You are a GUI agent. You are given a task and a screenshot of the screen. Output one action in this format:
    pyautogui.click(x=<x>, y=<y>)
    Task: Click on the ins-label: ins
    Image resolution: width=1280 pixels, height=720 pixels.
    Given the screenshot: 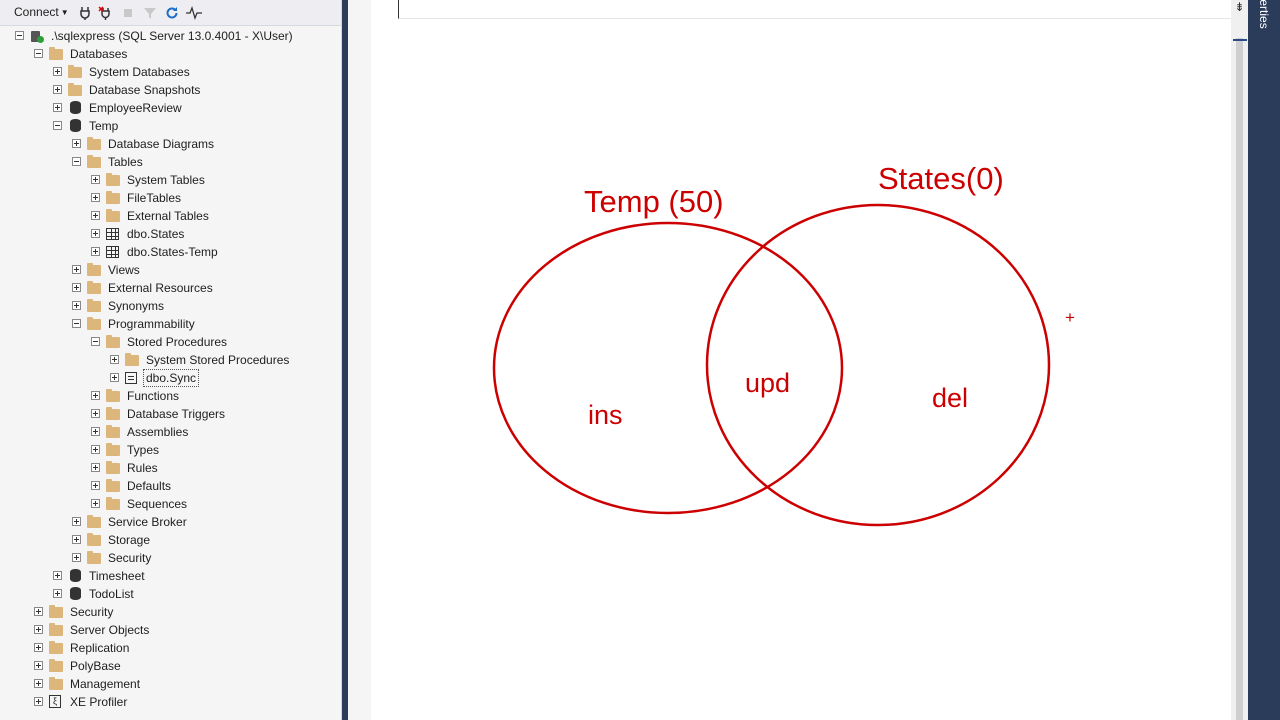 What is the action you would take?
    pyautogui.click(x=605, y=415)
    